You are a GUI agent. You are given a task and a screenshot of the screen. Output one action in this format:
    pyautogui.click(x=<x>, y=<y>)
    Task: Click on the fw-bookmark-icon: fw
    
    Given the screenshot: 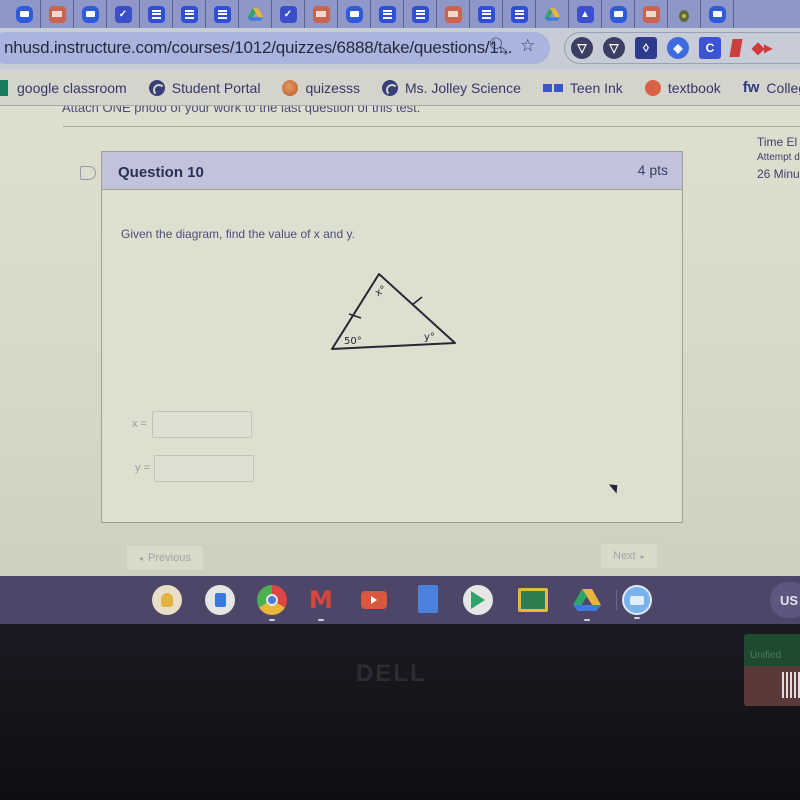 What is the action you would take?
    pyautogui.click(x=751, y=87)
    